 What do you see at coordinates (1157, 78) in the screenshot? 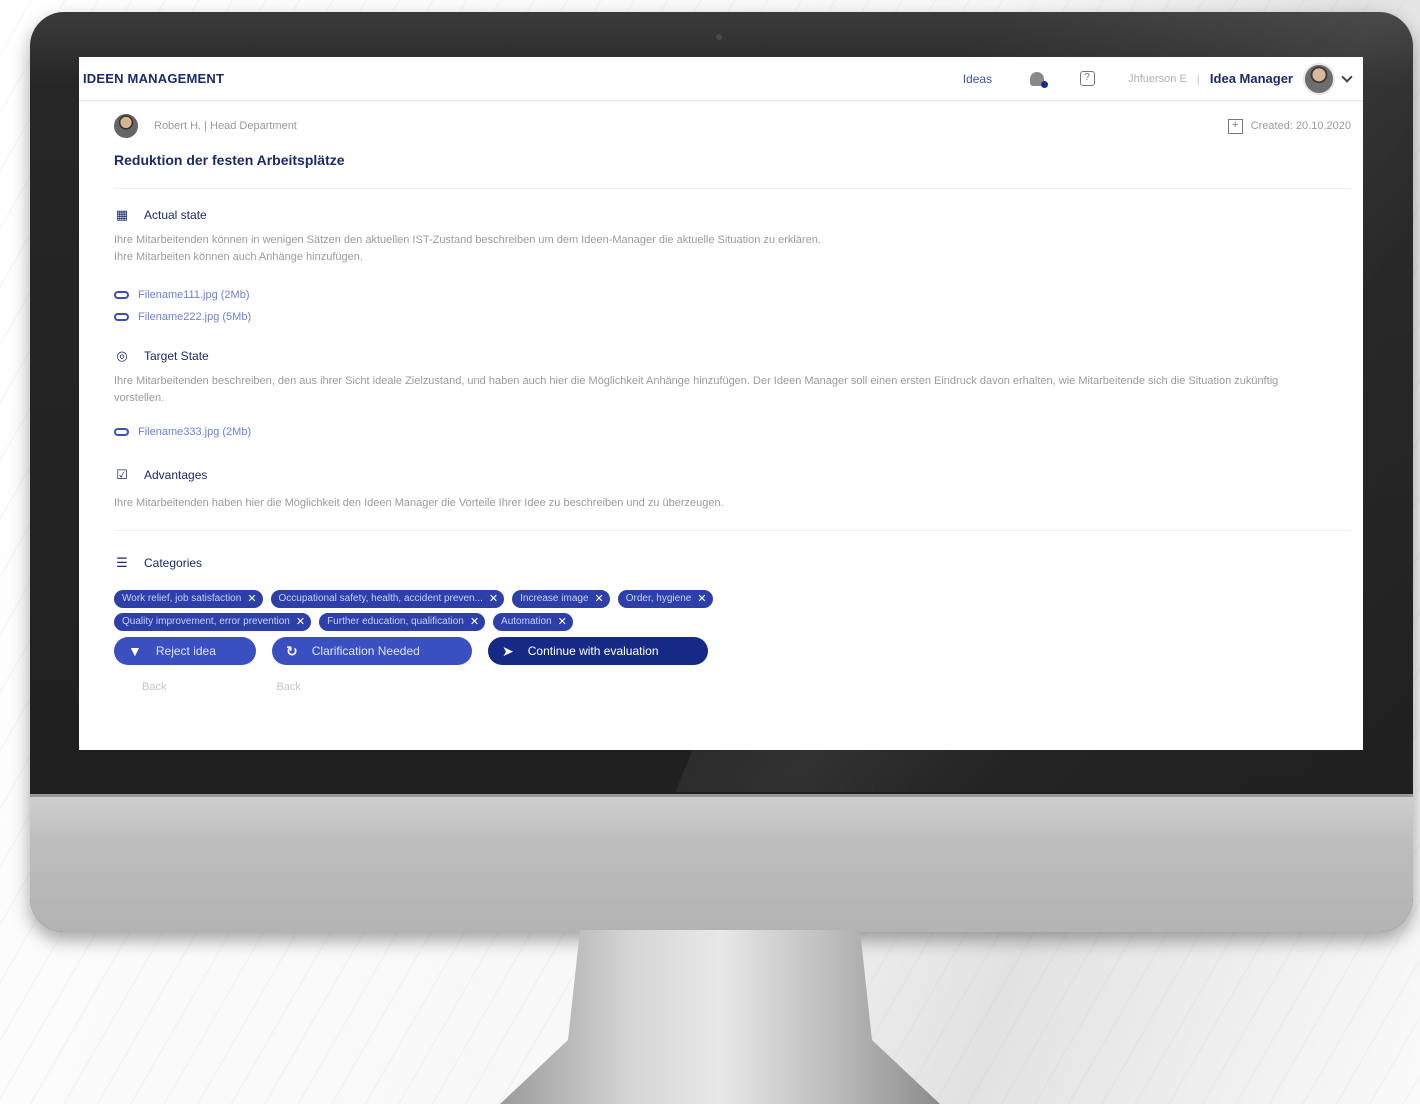
I see `user-name: Jhfuerson E` at bounding box center [1157, 78].